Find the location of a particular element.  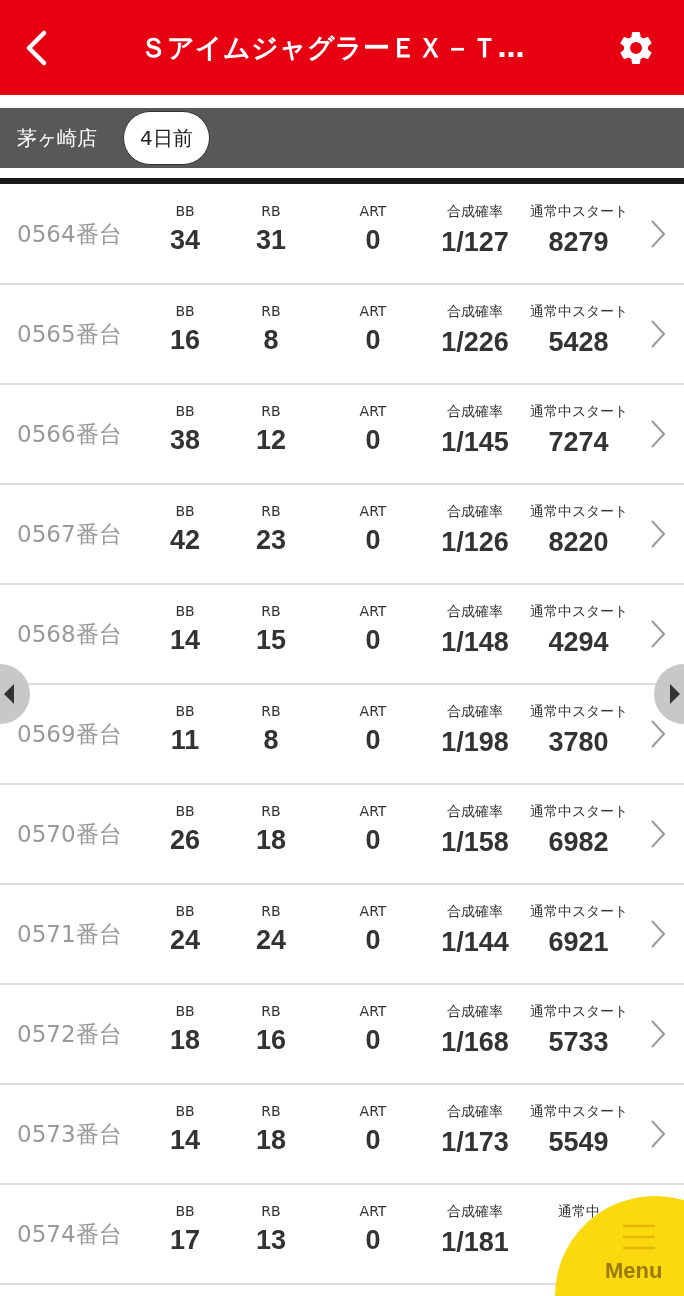

machine-row: 0570番台 BB 26 RB 18 ART 0 合成確率 1/158 通常中スタート 6982 is located at coordinates (342, 835).